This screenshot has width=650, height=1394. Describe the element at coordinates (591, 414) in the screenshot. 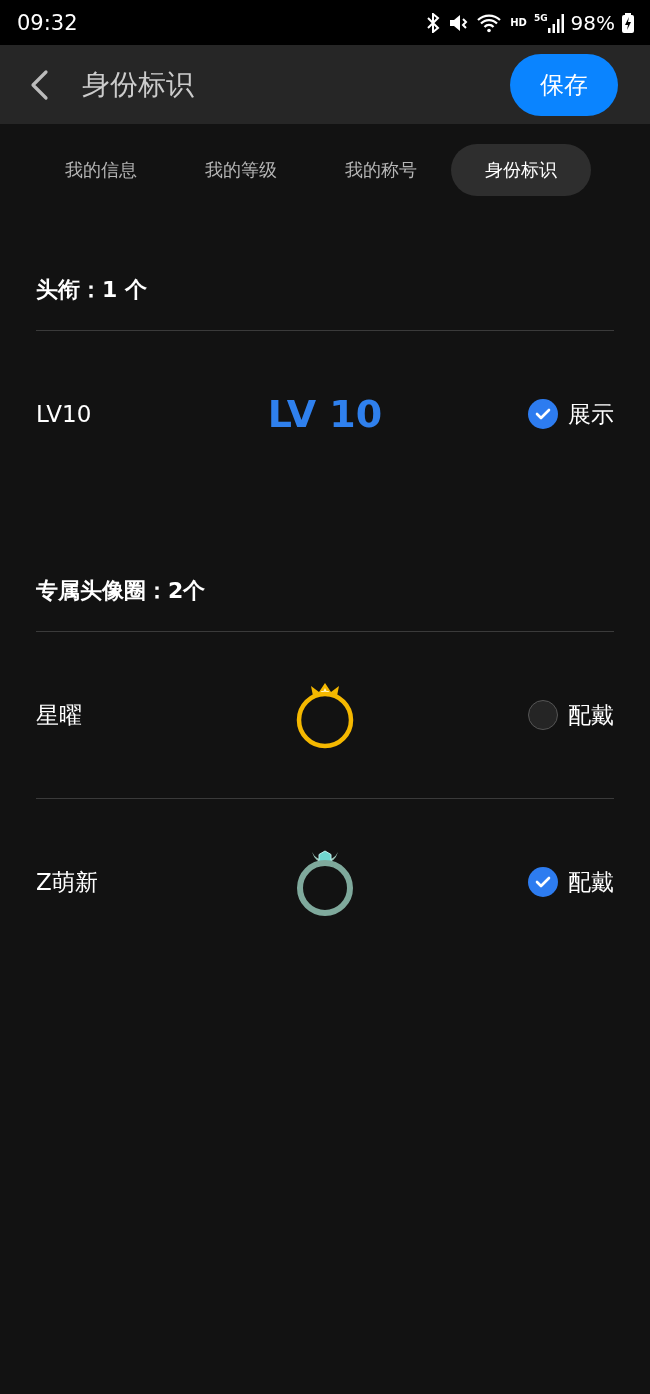

I see `option-label: 展示` at that location.